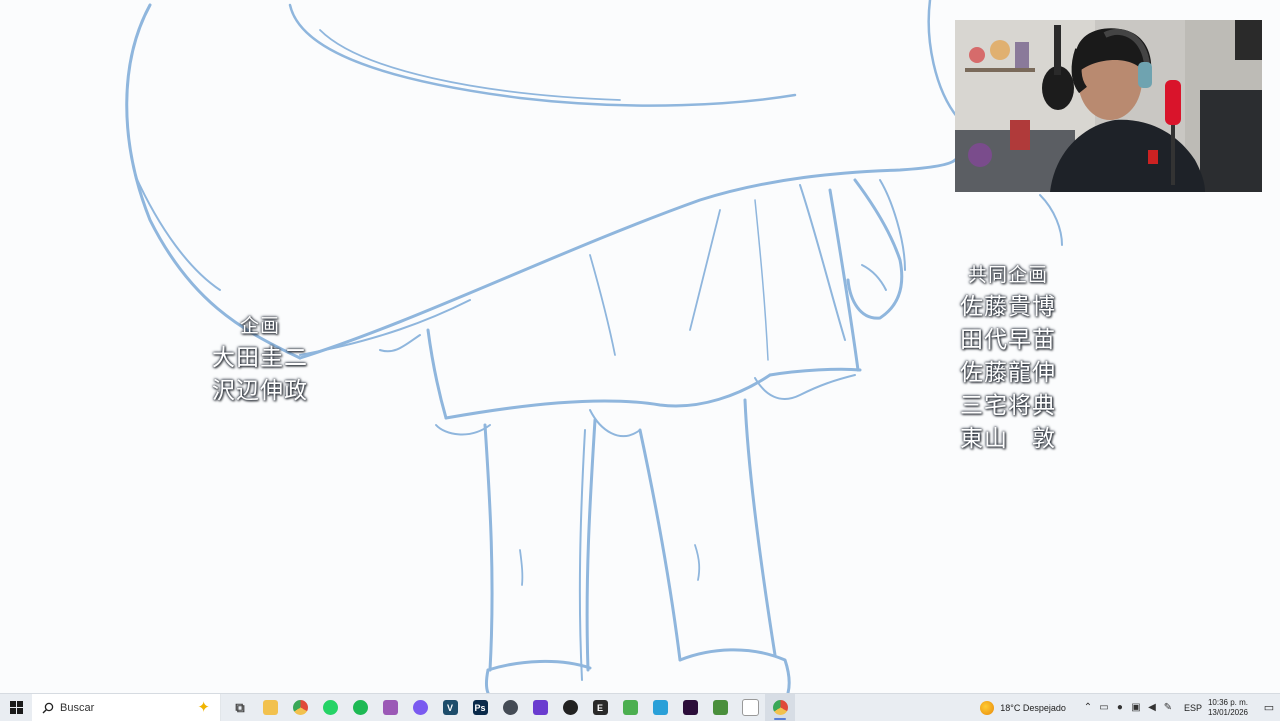 This screenshot has height=721, width=1280. I want to click on taskbar-app-button: V, so click(450, 707).